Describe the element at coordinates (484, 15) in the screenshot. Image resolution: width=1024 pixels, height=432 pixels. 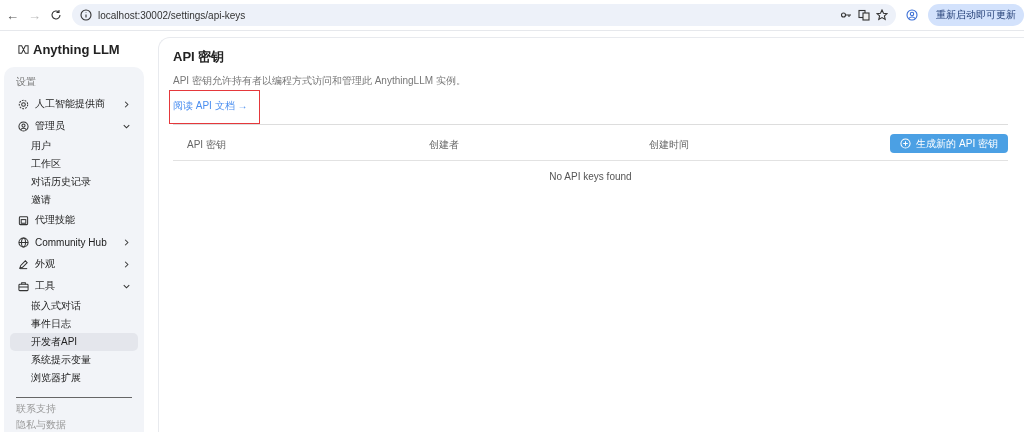
I see `address-bar: localhost:30002/settings/api-keys` at that location.